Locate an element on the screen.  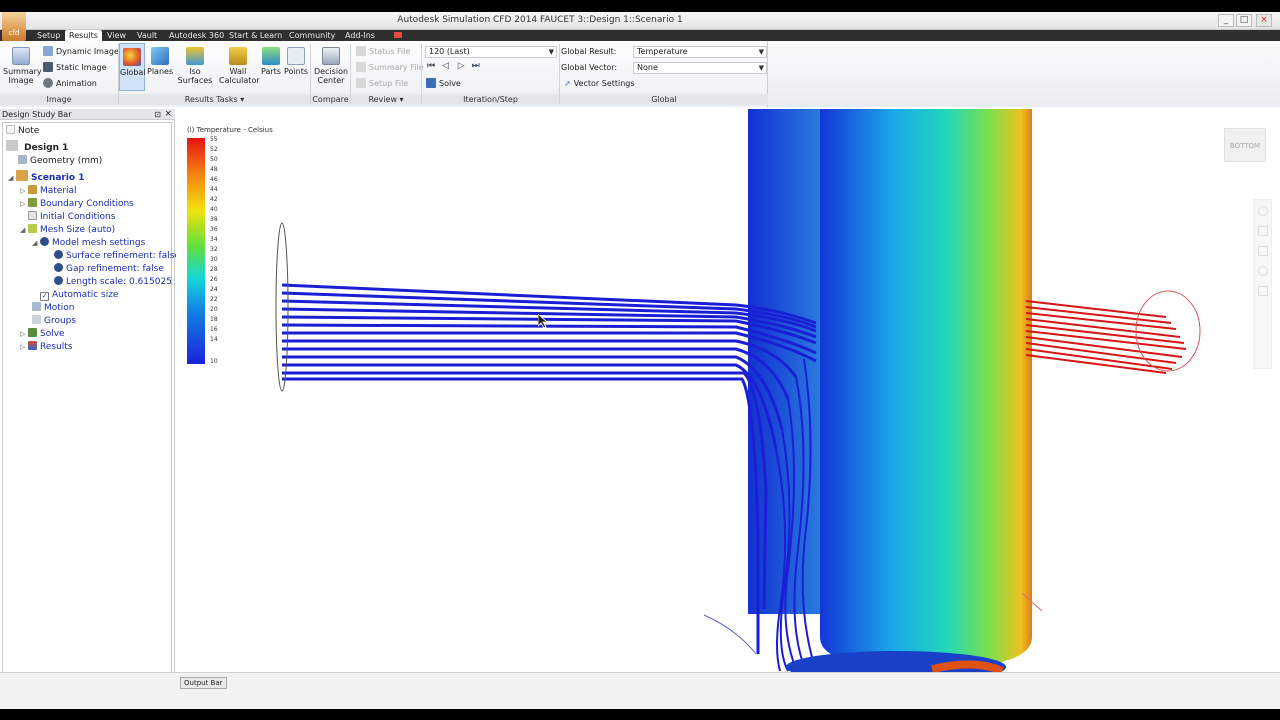
tree-item-gap-refinement: Gap refinement: false is located at coordinates (109, 269).